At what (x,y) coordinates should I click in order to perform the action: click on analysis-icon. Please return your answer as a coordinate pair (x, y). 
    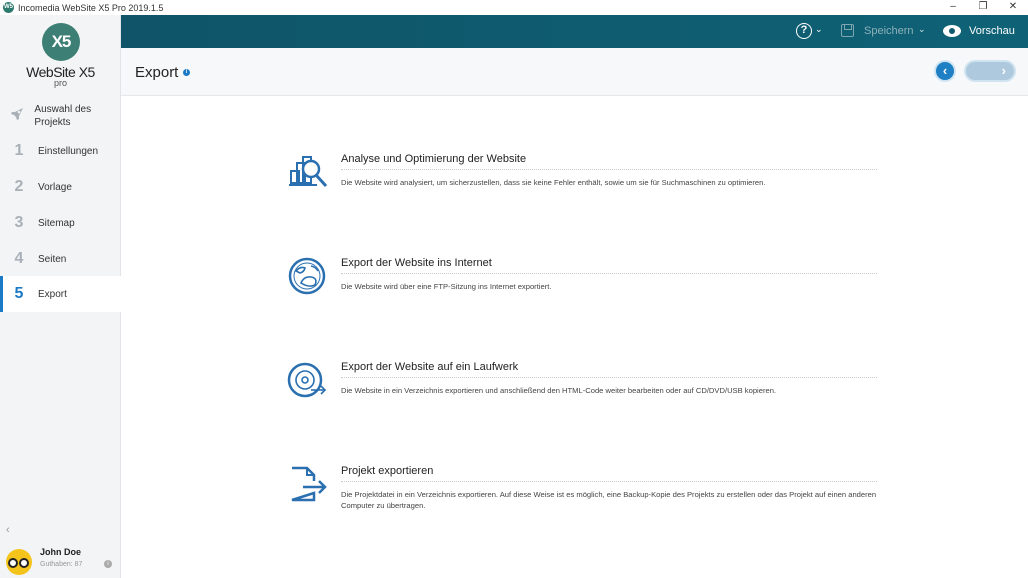
    Looking at the image, I should click on (308, 173).